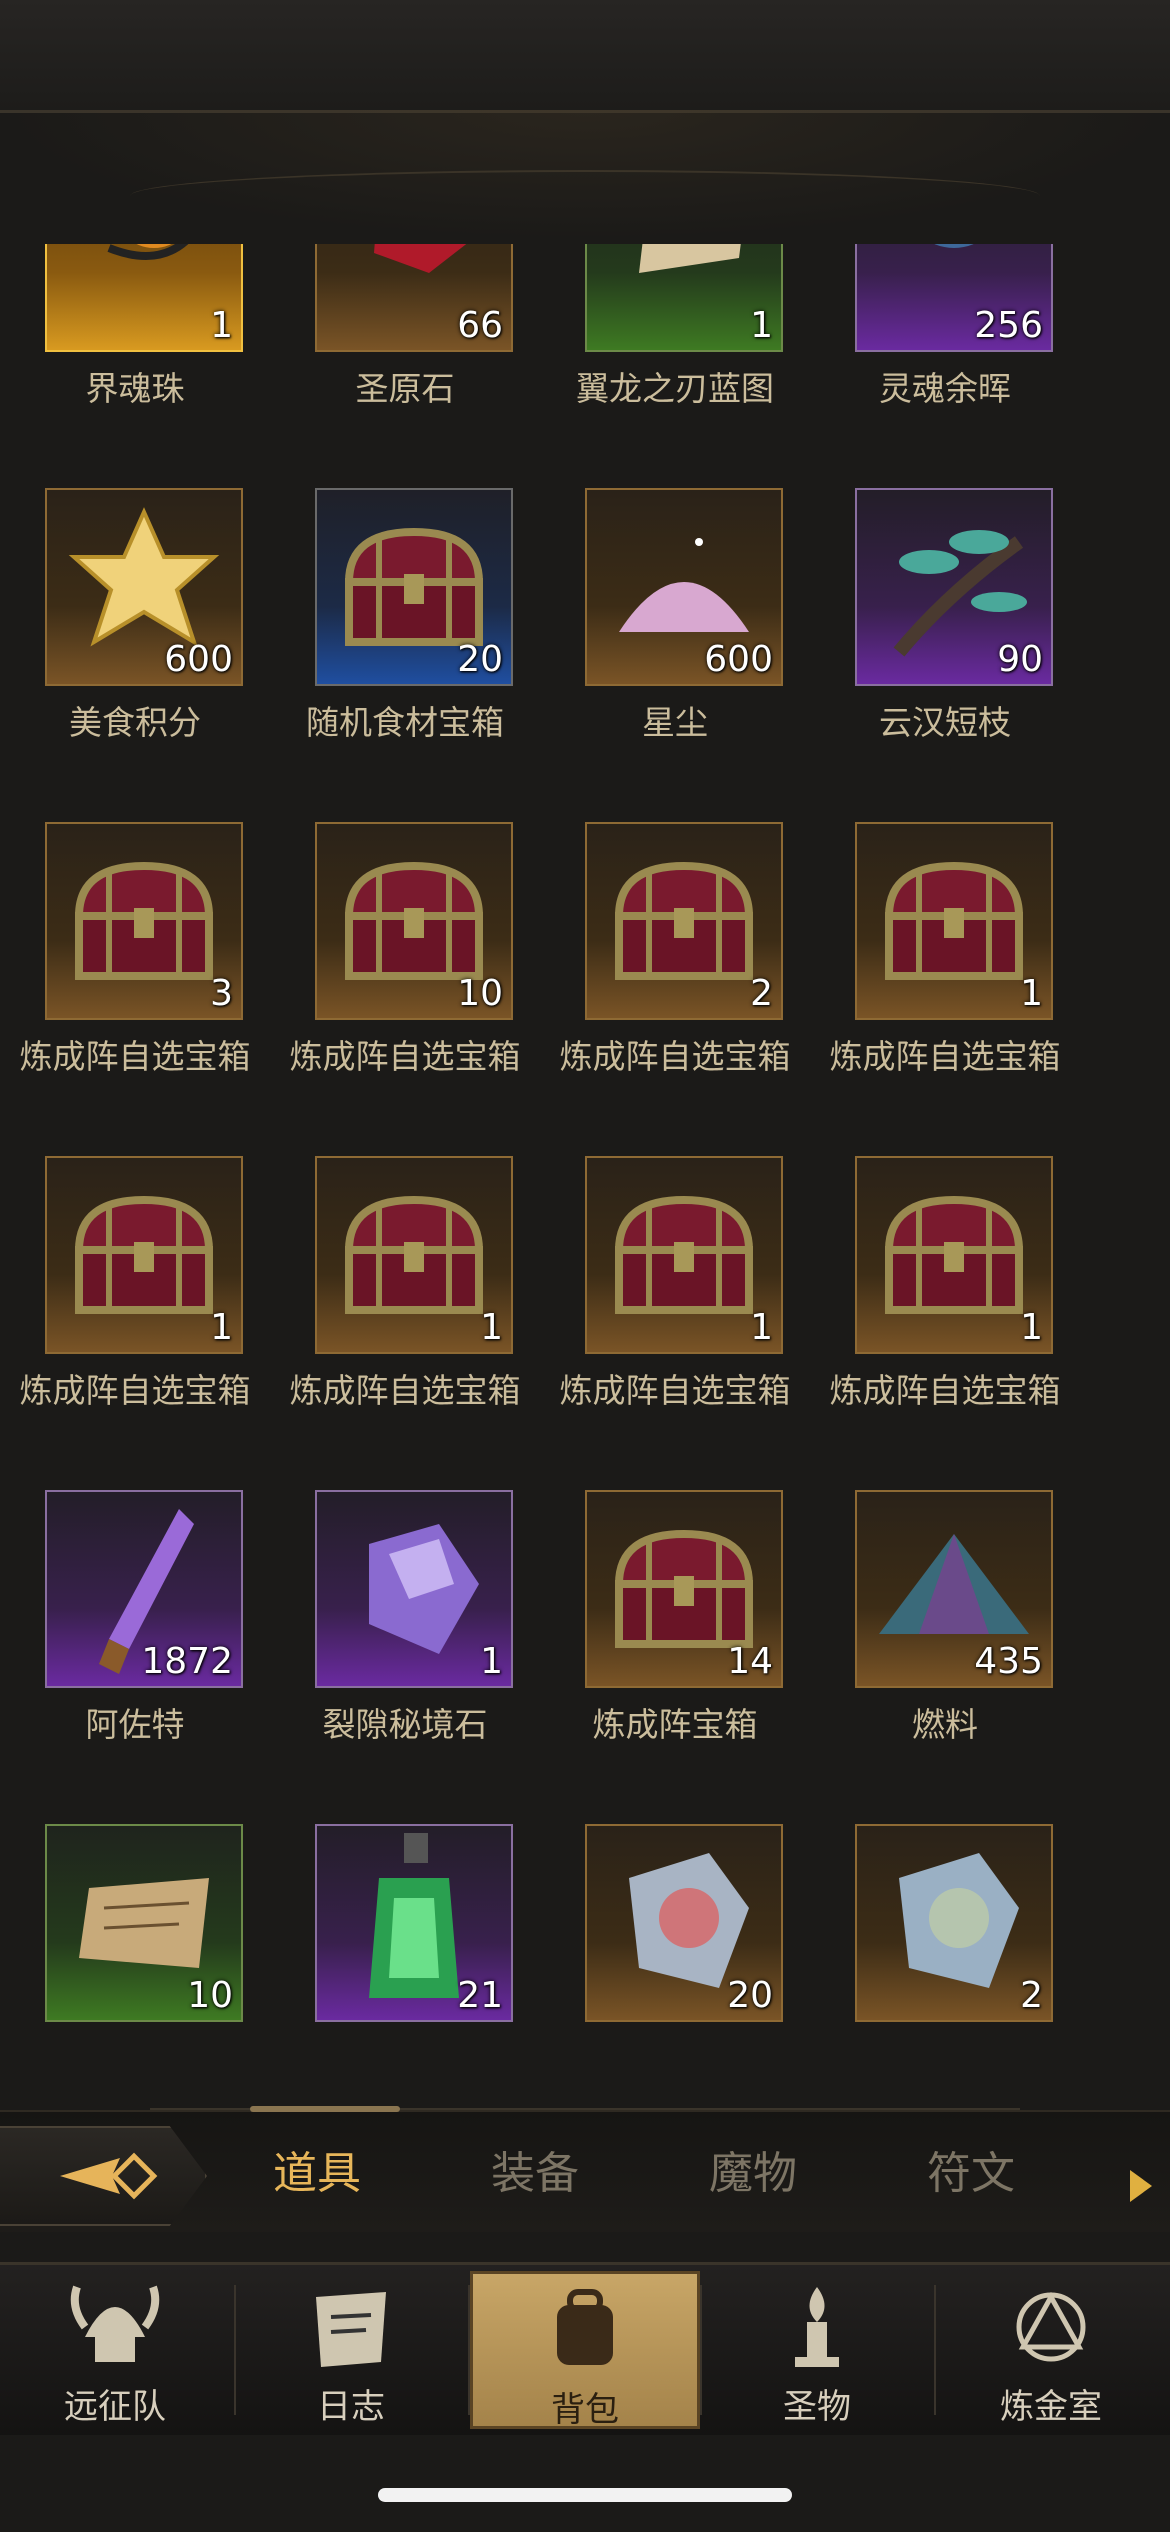 This screenshot has width=1170, height=2532. What do you see at coordinates (585, 2495) in the screenshot?
I see `home-indicator` at bounding box center [585, 2495].